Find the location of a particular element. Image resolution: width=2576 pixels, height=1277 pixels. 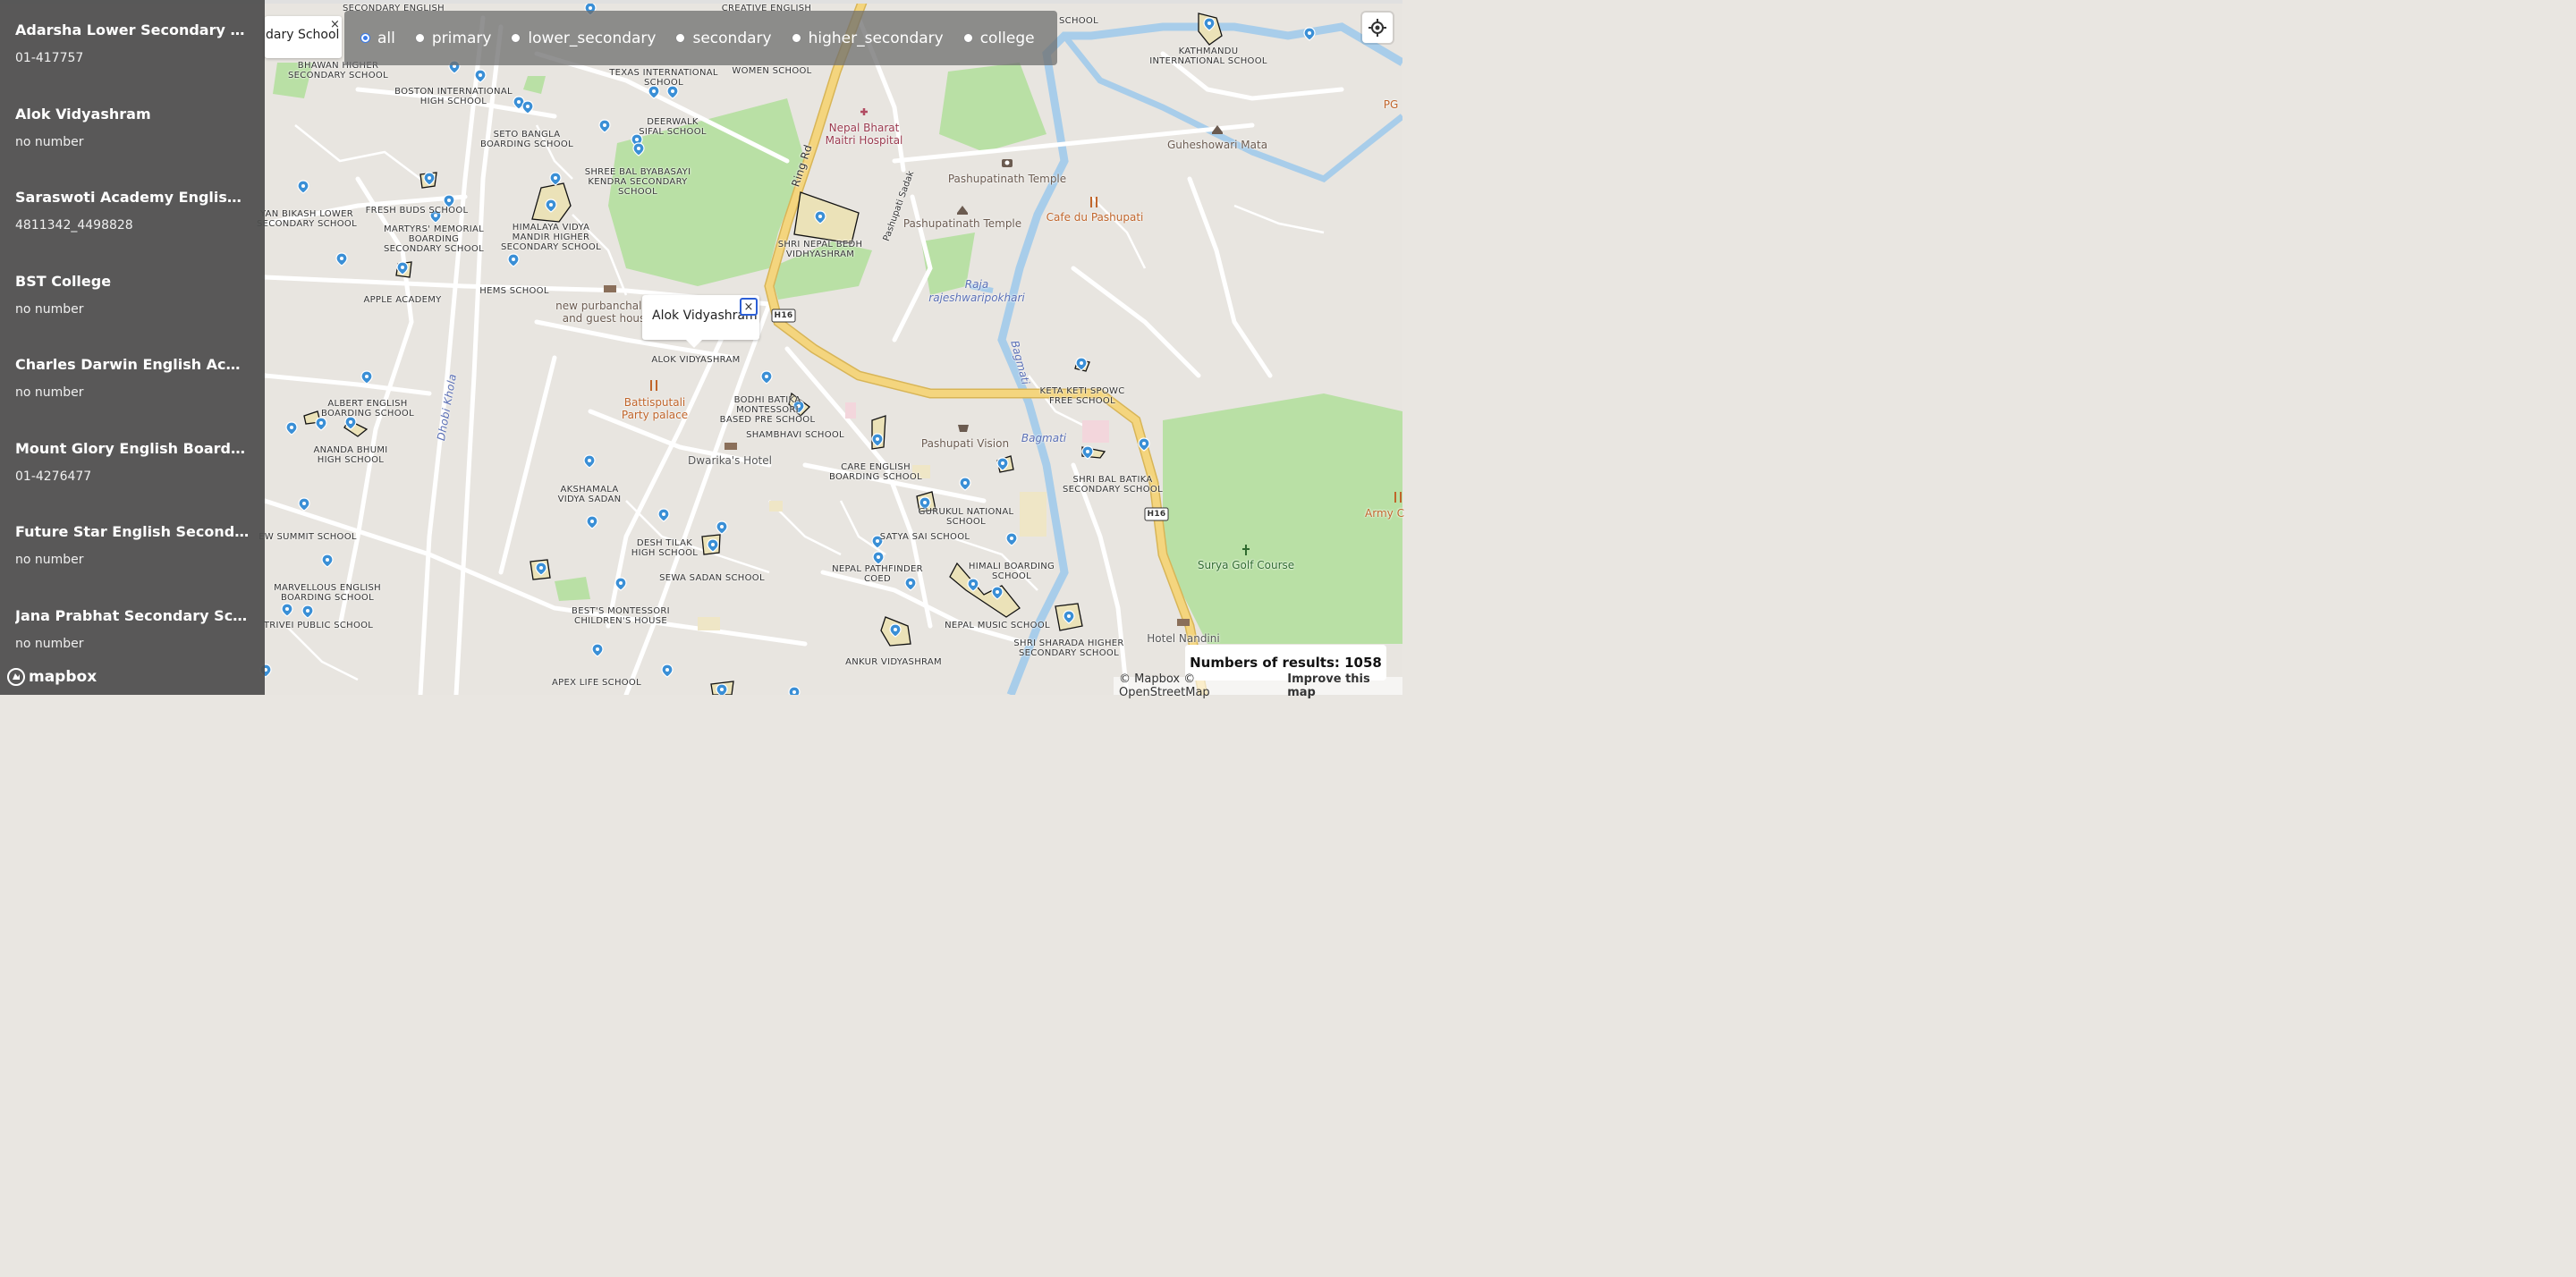

hotel-label: Dwarika's Hotel is located at coordinates (730, 460).